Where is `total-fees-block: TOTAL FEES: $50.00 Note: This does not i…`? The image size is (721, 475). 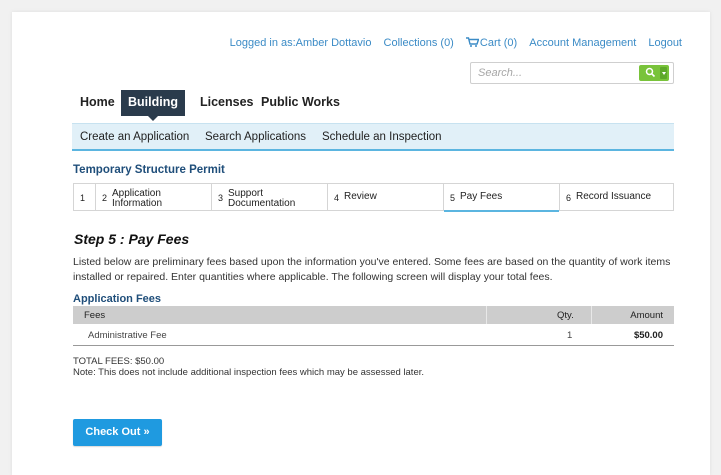 total-fees-block: TOTAL FEES: $50.00 Note: This does not i… is located at coordinates (248, 367).